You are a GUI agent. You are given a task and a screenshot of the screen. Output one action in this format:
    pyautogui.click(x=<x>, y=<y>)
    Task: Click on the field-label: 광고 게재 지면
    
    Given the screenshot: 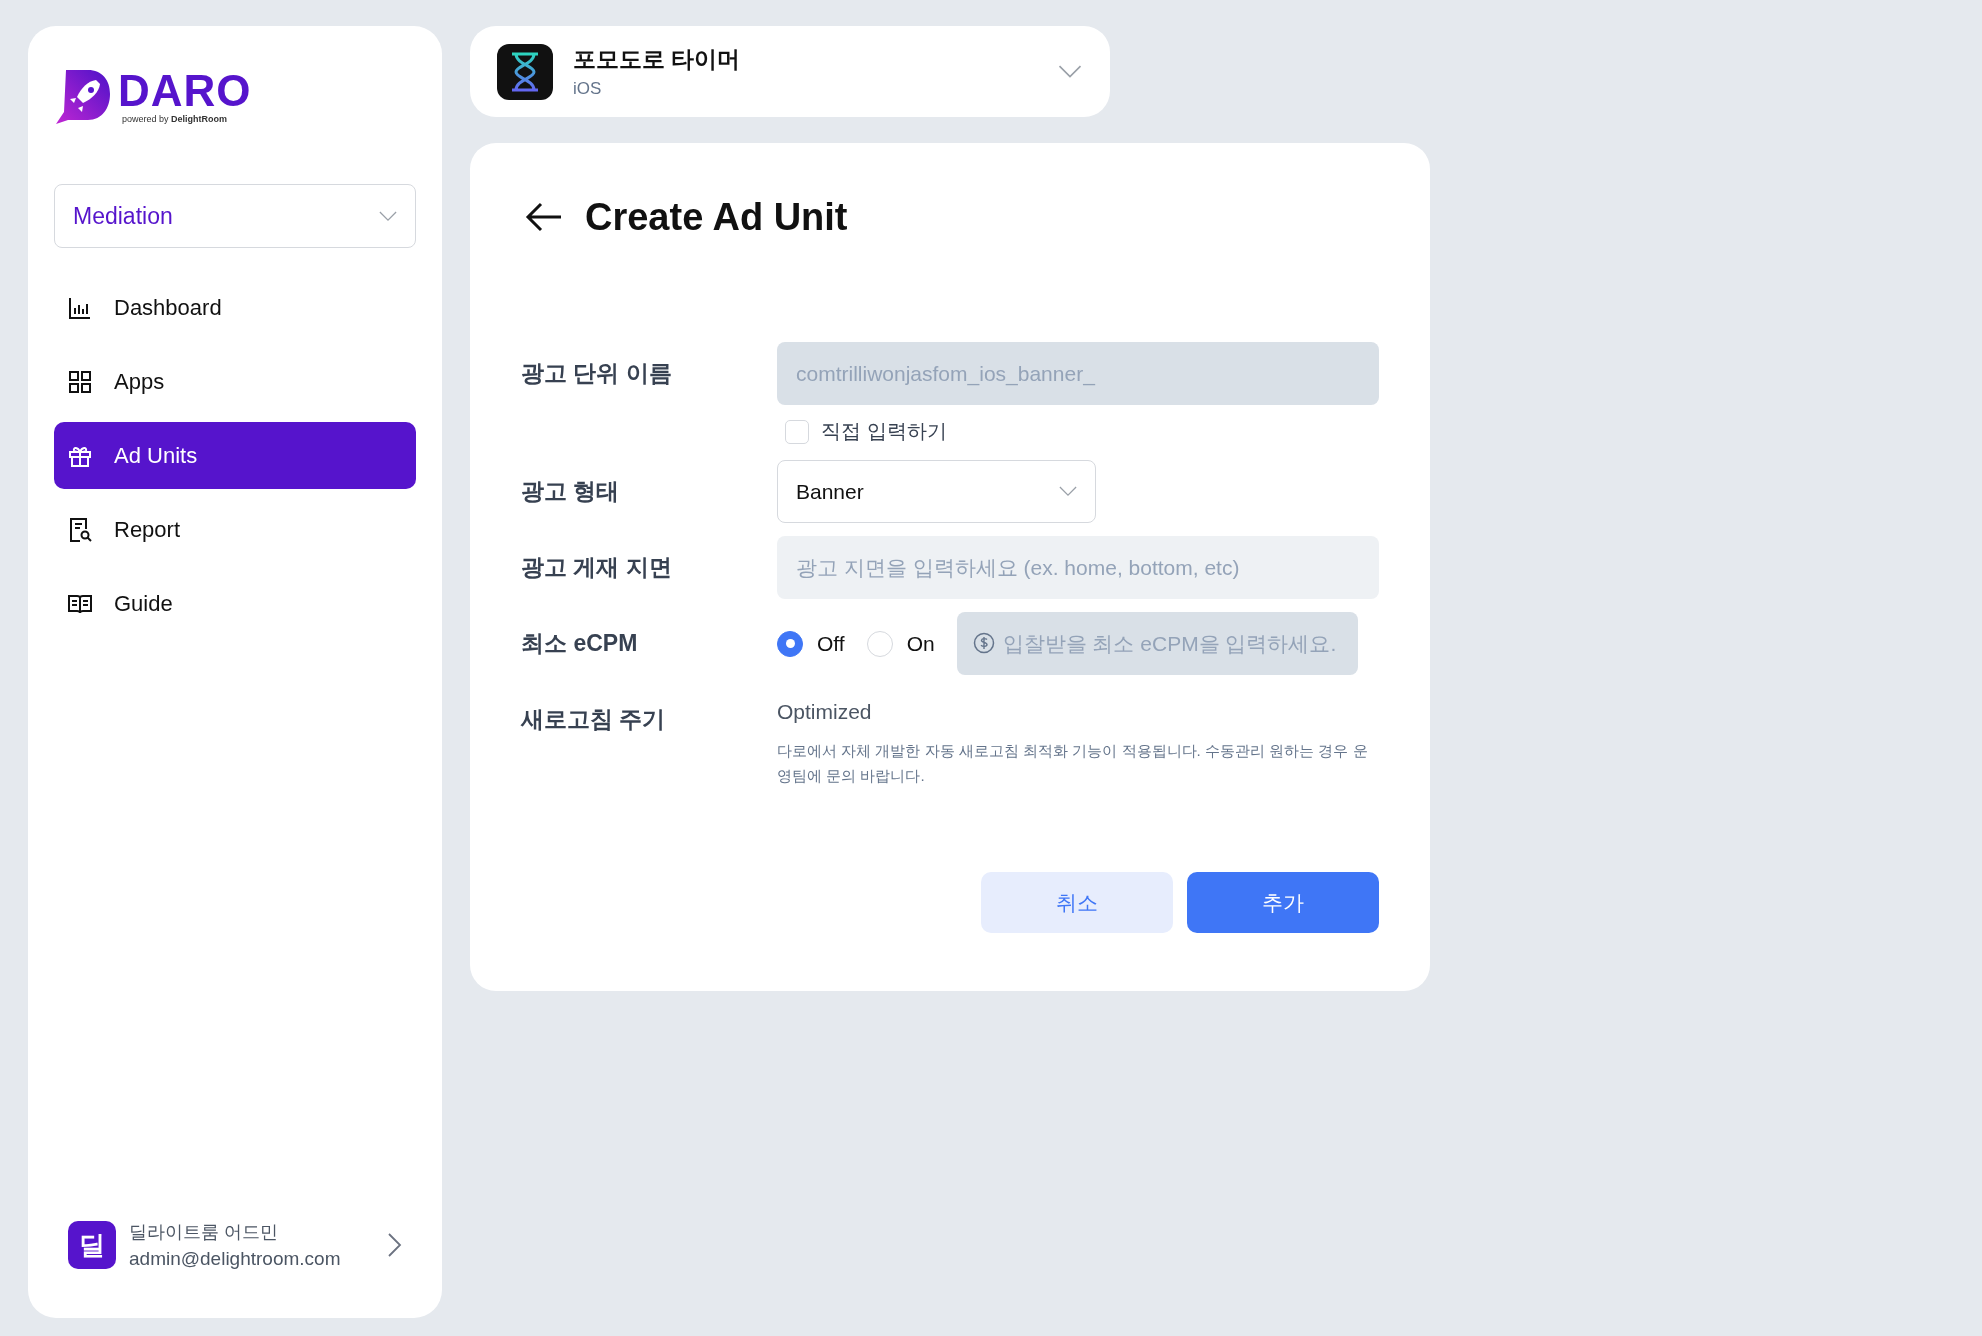 What is the action you would take?
    pyautogui.click(x=597, y=567)
    